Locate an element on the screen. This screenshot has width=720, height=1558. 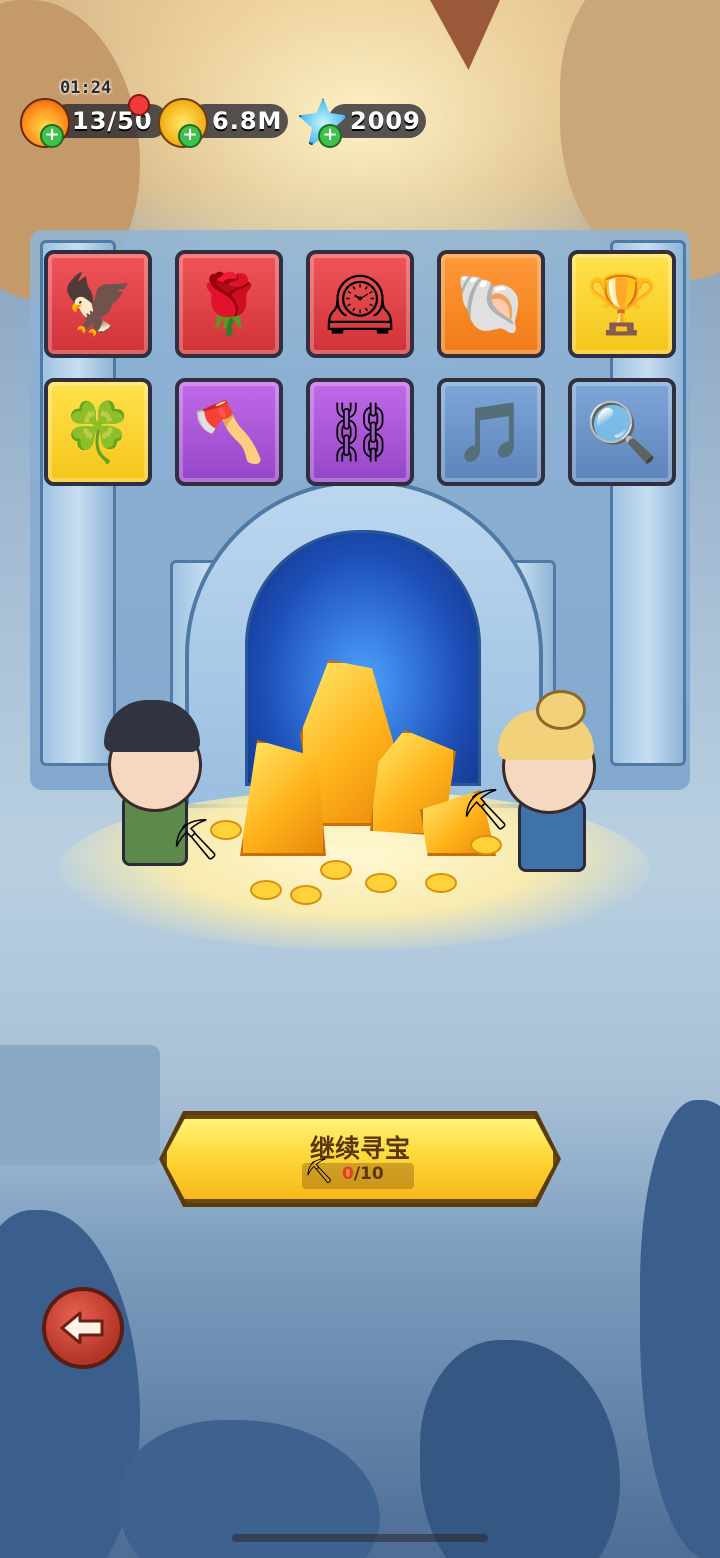
clover-ring-icon: 🍀 is located at coordinates (98, 432).